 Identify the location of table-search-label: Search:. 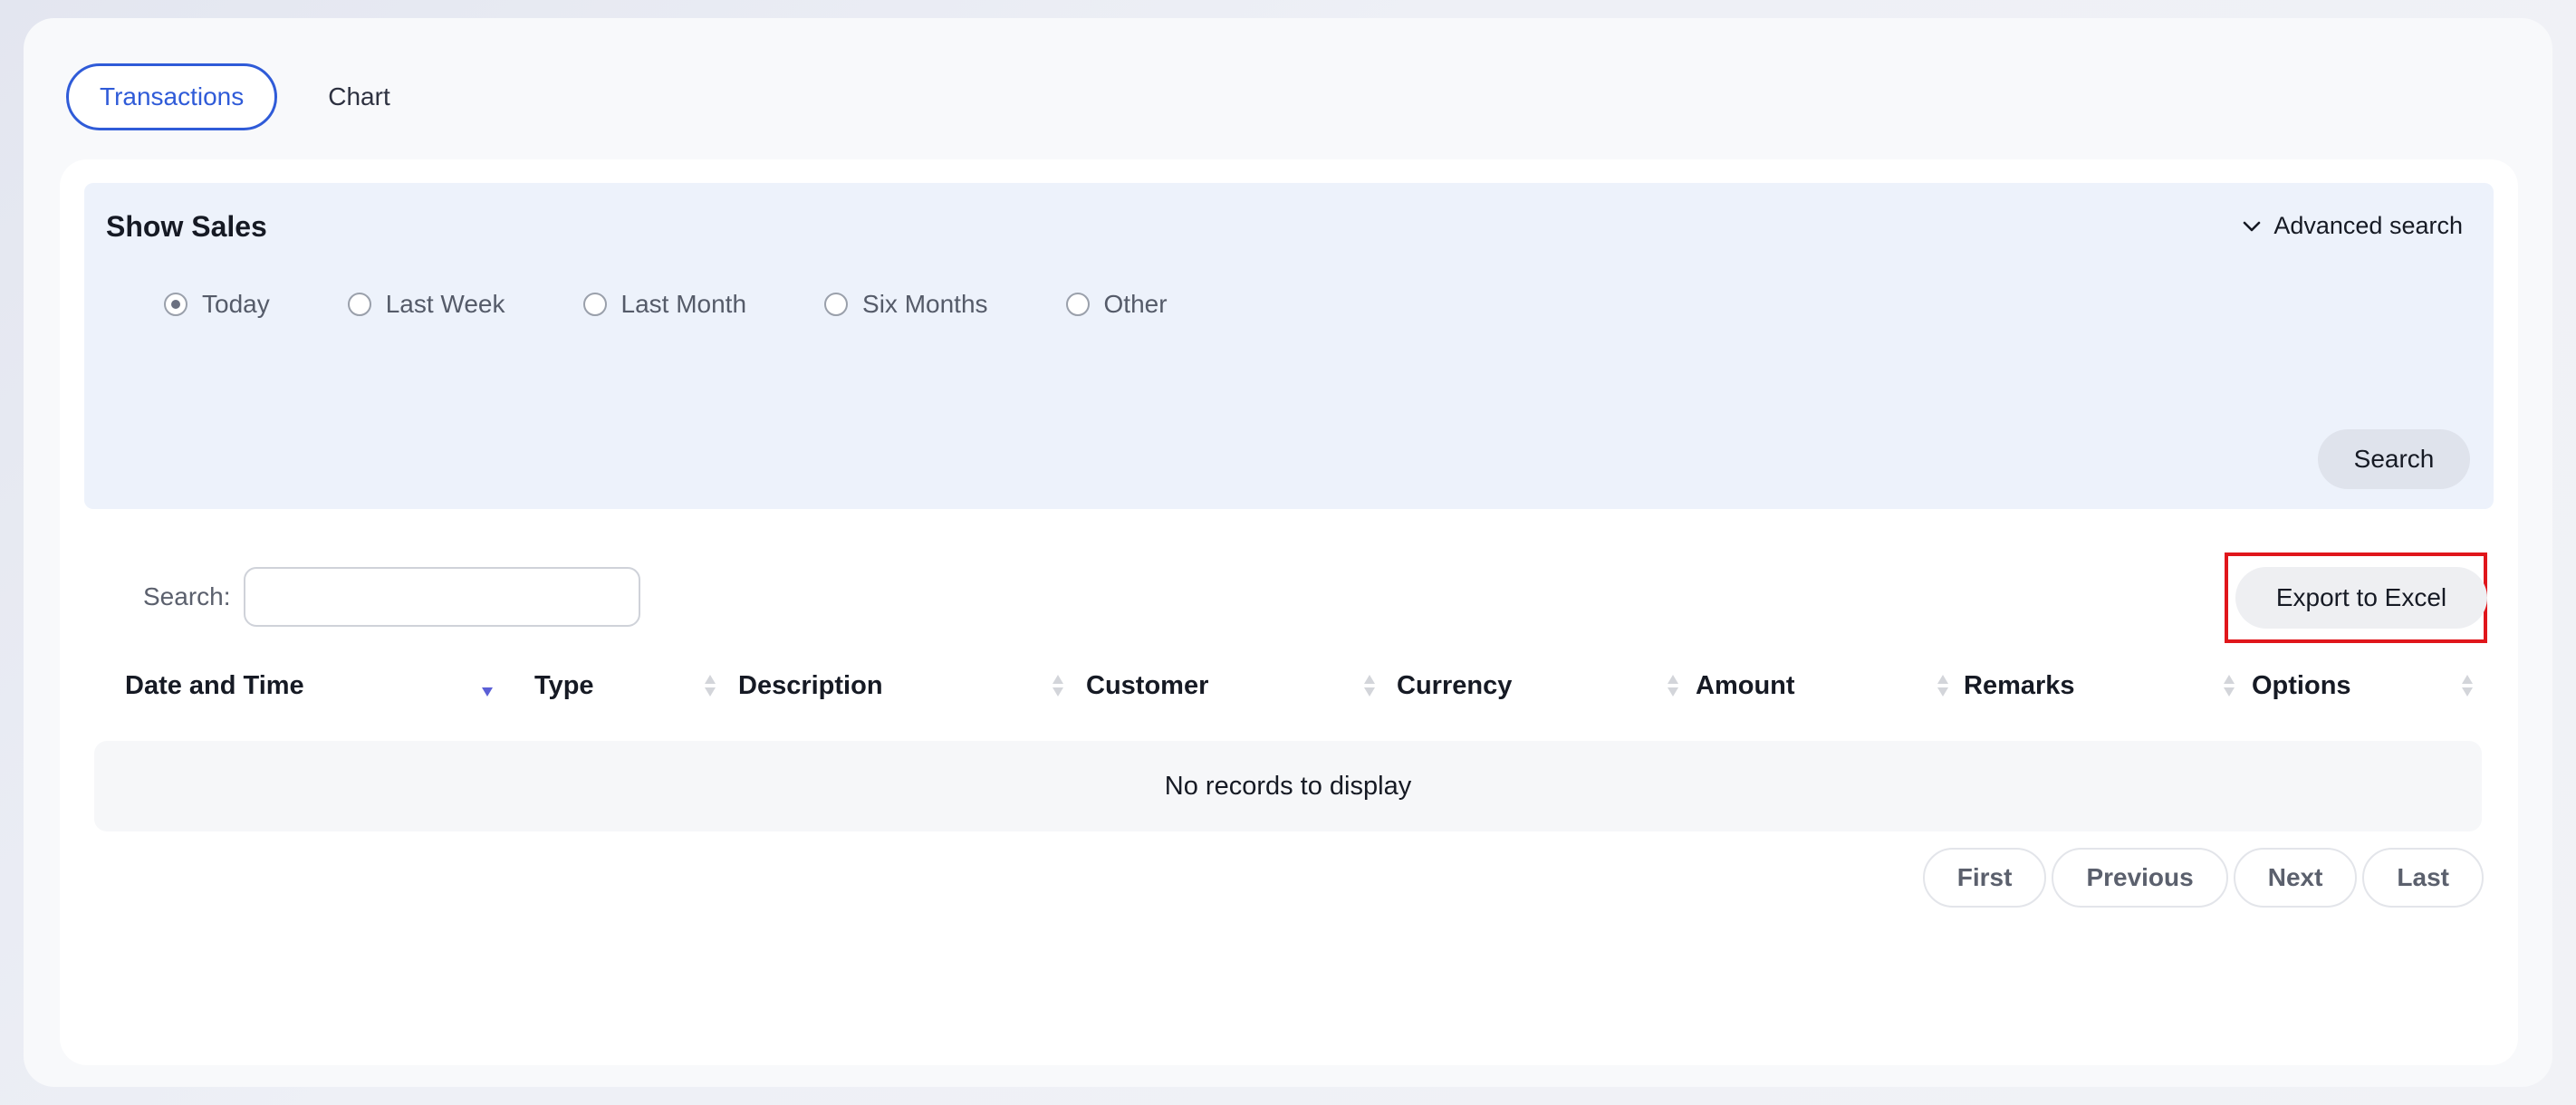
(187, 596).